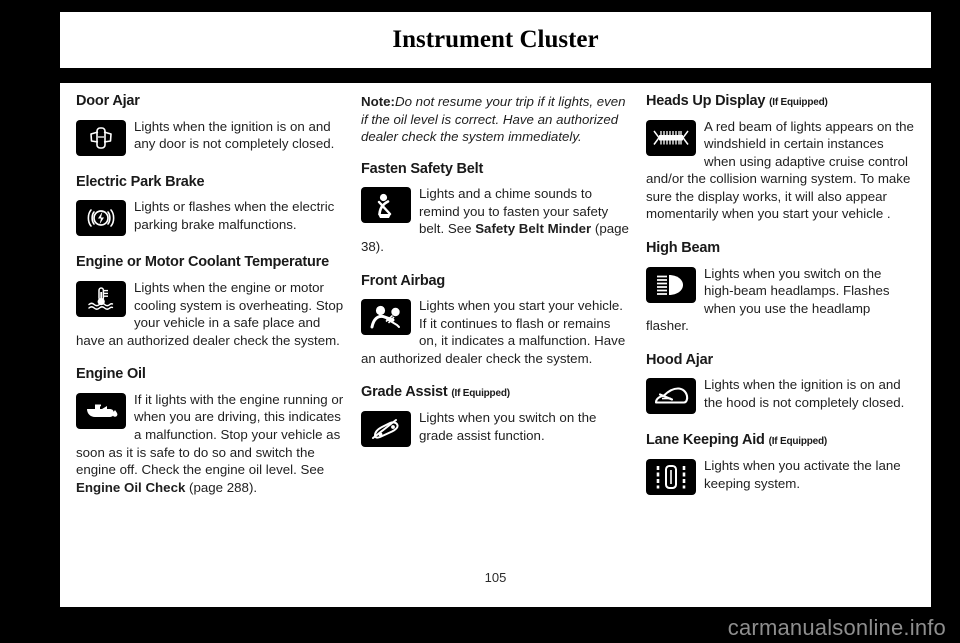 The width and height of the screenshot is (960, 643). Describe the element at coordinates (679, 359) in the screenshot. I see `indicator-heading: Hood Ajar` at that location.